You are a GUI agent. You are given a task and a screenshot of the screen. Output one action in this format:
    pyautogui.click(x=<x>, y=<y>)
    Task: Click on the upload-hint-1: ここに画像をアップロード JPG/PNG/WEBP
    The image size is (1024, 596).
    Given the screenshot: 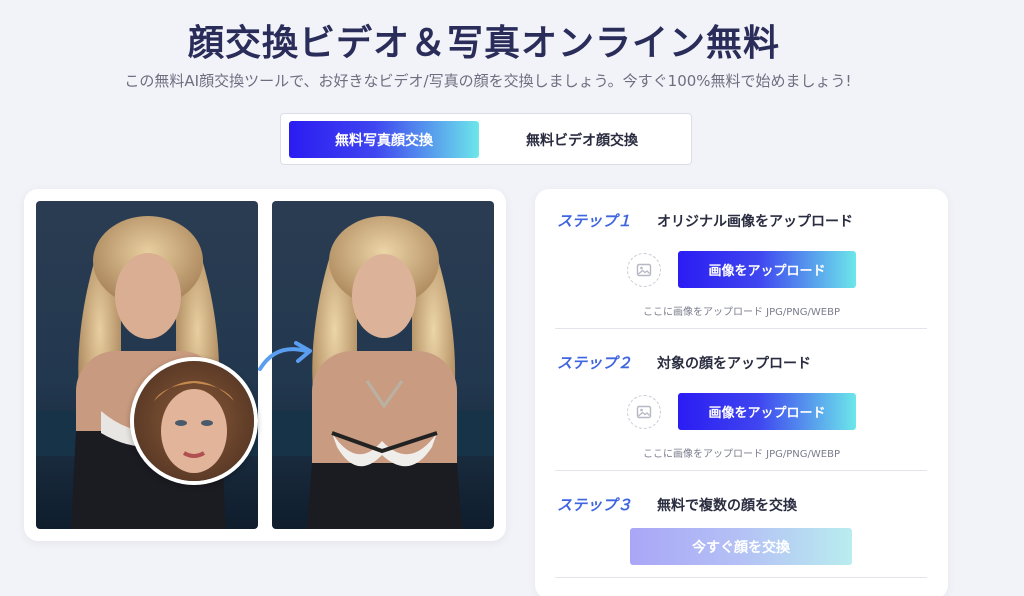 What is the action you would take?
    pyautogui.click(x=741, y=312)
    